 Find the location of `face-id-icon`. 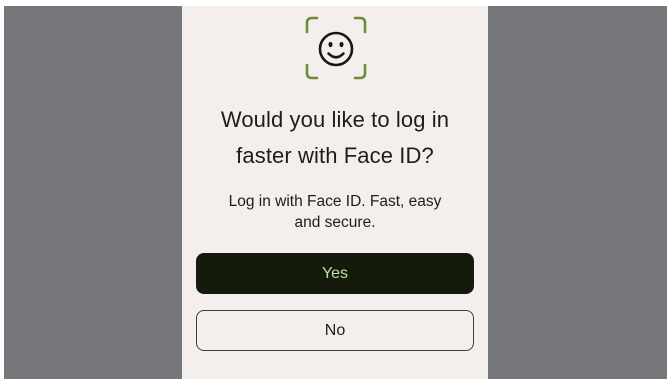

face-id-icon is located at coordinates (336, 48).